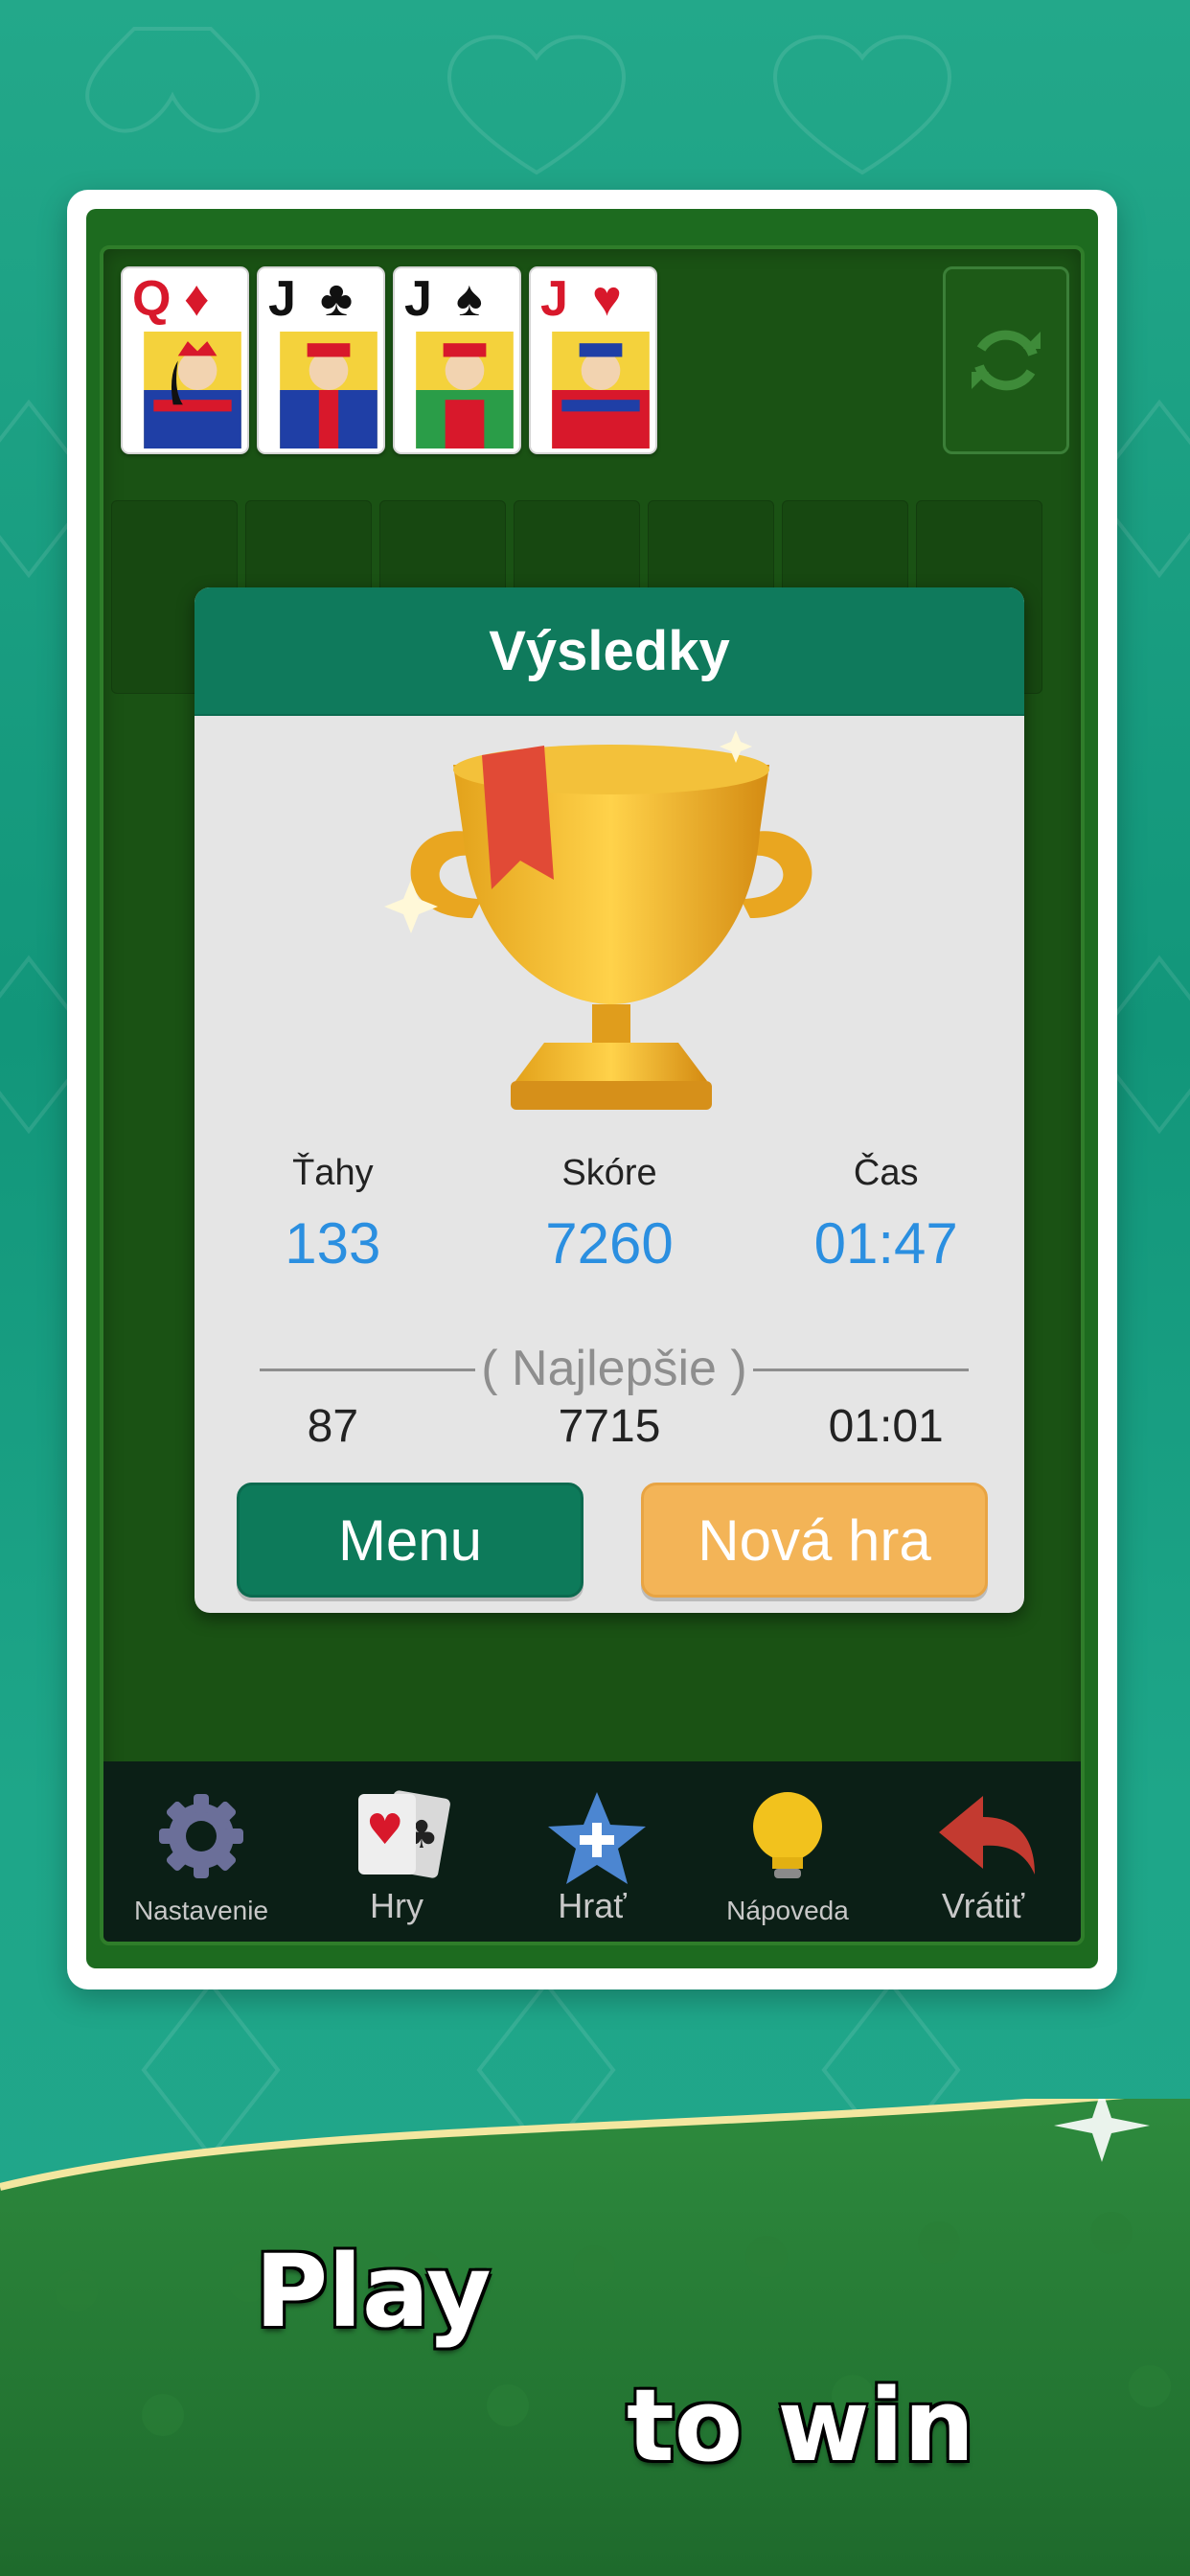 The image size is (1190, 2576). Describe the element at coordinates (337, 299) in the screenshot. I see `card-suit: ♣` at that location.